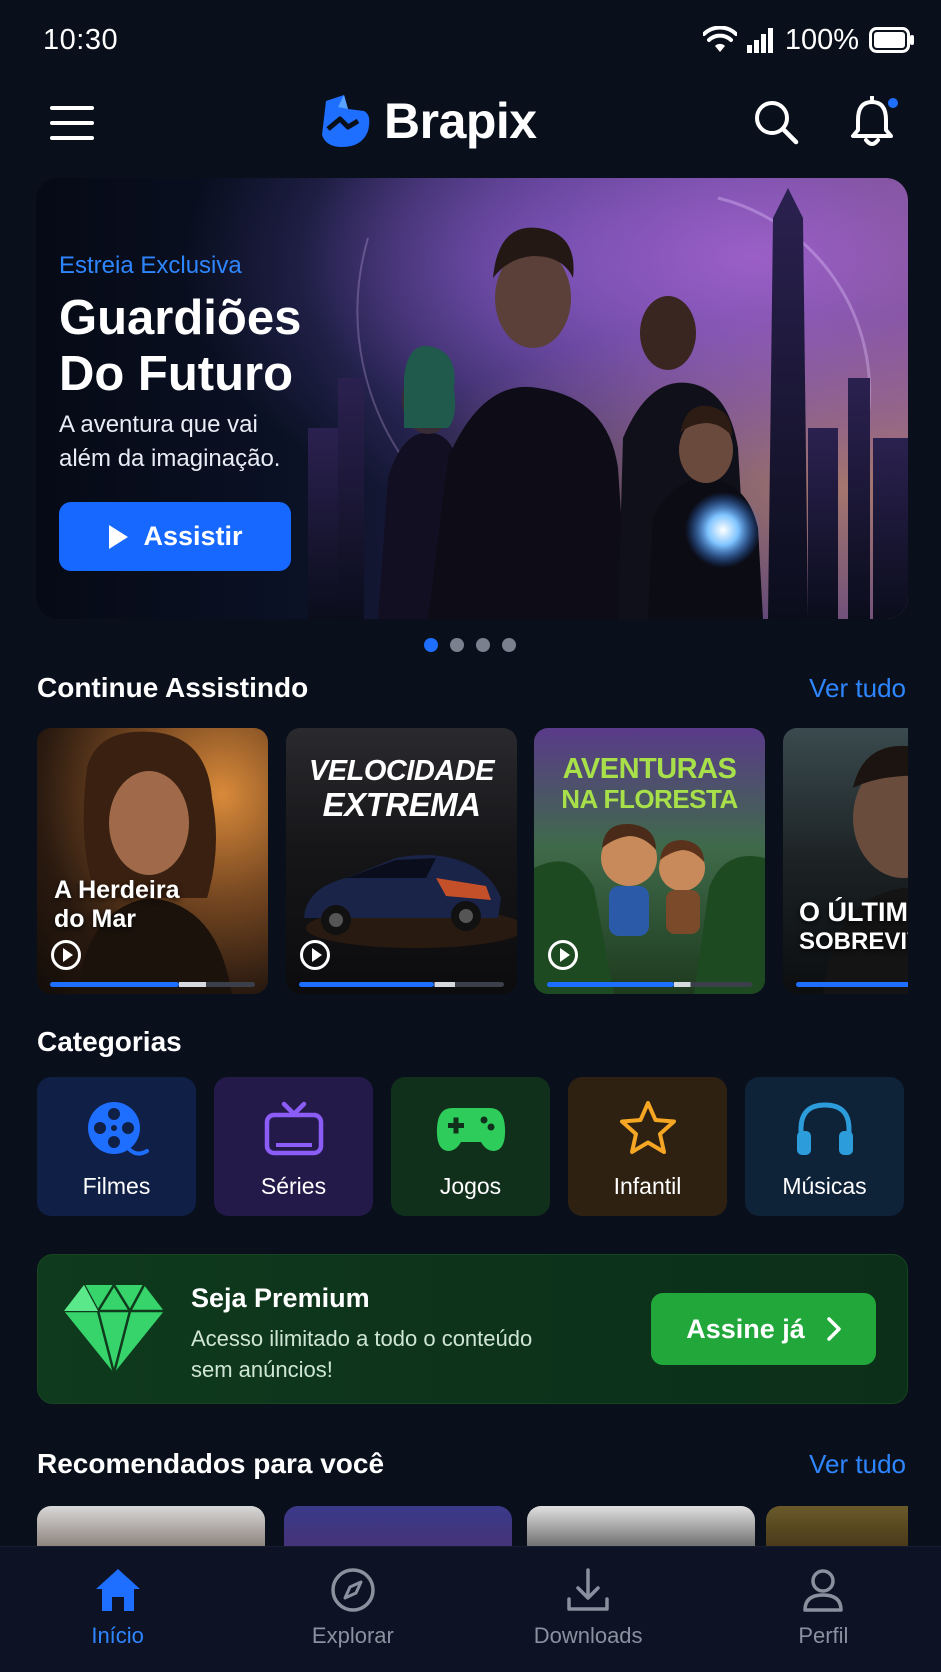  Describe the element at coordinates (117, 890) in the screenshot. I see `continue-card-title-line1: A Herdeira` at that location.